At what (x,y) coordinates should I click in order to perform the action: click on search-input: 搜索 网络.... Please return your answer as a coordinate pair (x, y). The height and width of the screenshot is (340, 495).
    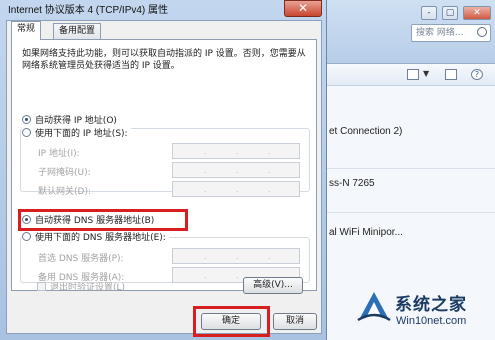
    Looking at the image, I should click on (451, 33).